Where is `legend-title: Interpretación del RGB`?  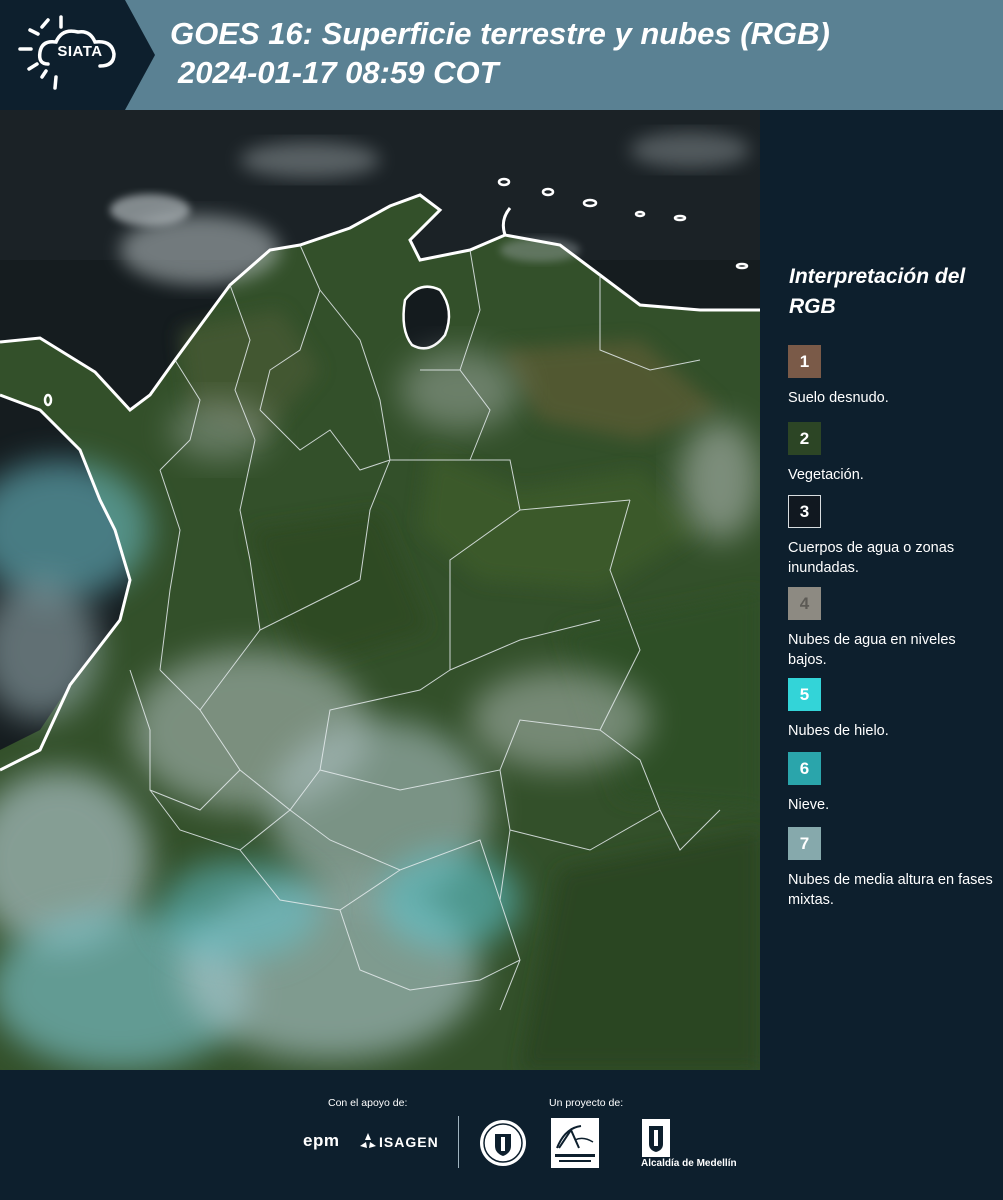
legend-title: Interpretación del RGB is located at coordinates (877, 291).